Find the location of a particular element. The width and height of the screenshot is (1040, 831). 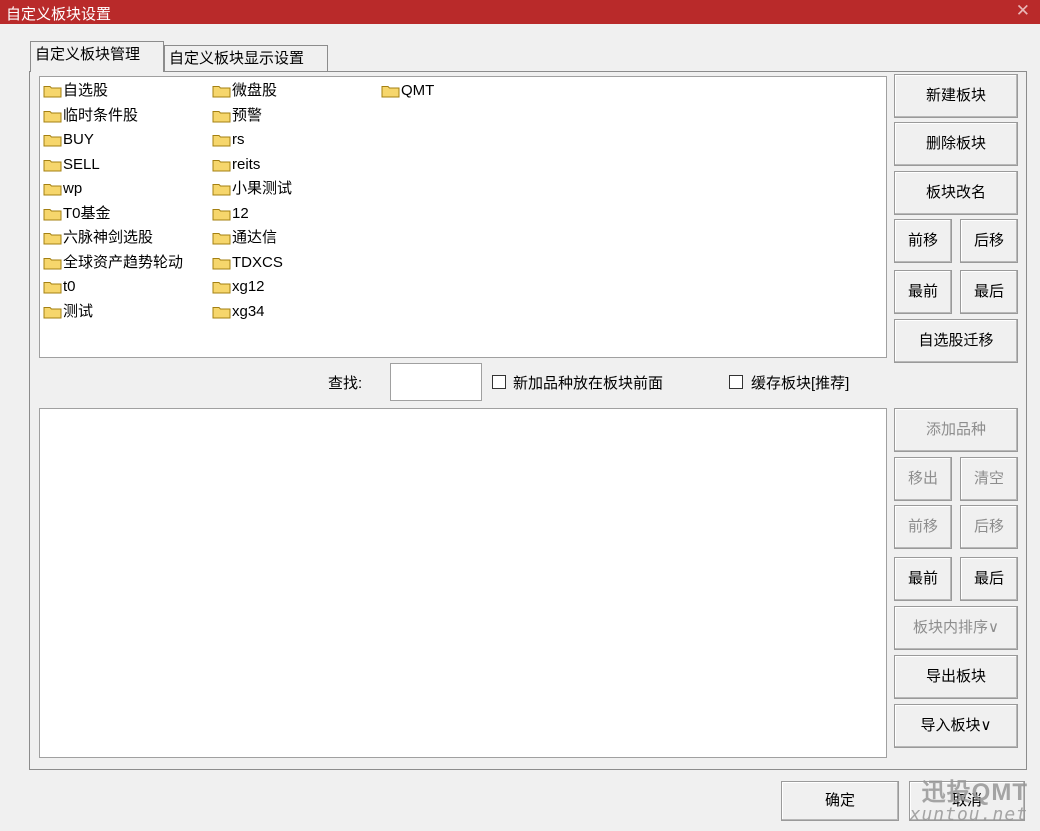

block-item-label: 通达信 is located at coordinates (255, 237).